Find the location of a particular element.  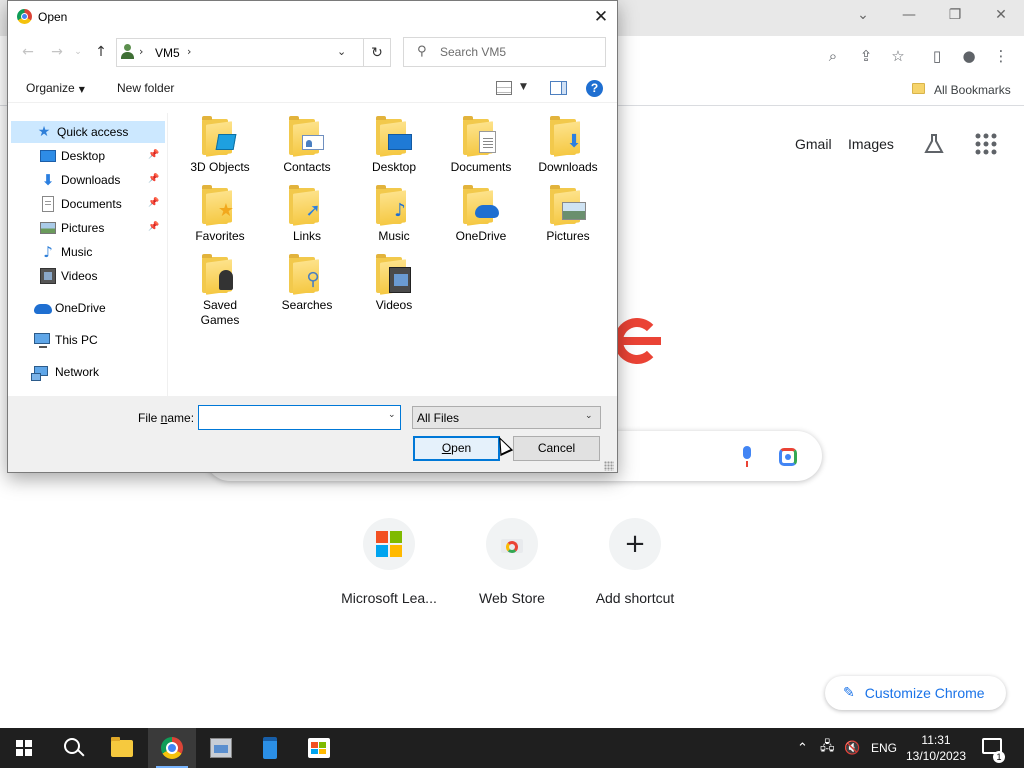

nav-item-this-pc: This PC is located at coordinates (88, 340).